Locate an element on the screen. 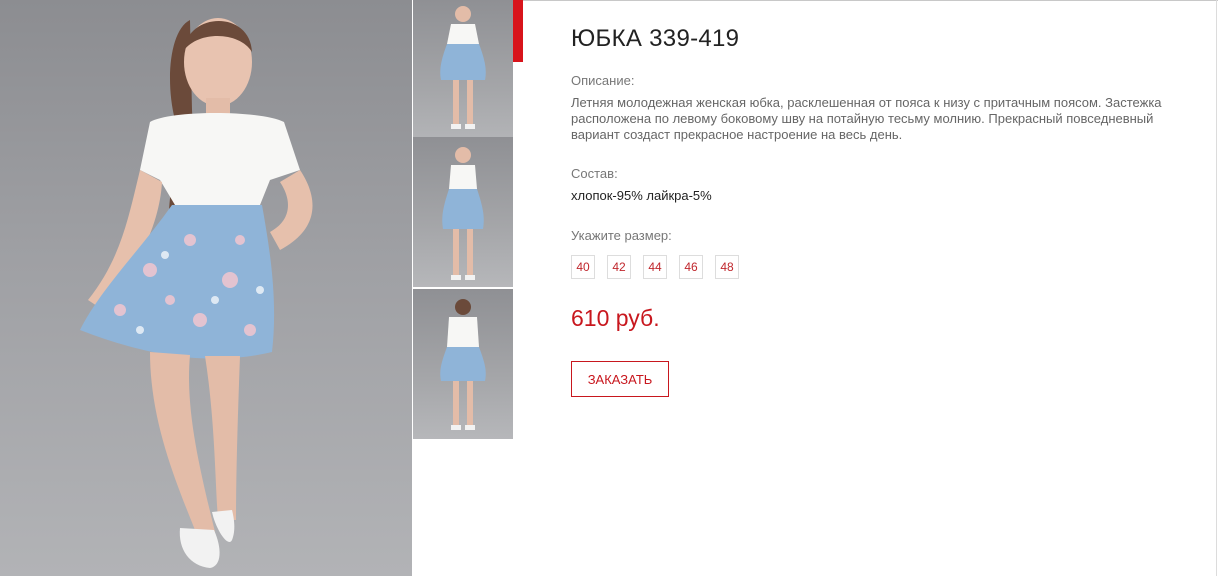 This screenshot has width=1218, height=576. thumbnail-front-view is located at coordinates (463, 75).